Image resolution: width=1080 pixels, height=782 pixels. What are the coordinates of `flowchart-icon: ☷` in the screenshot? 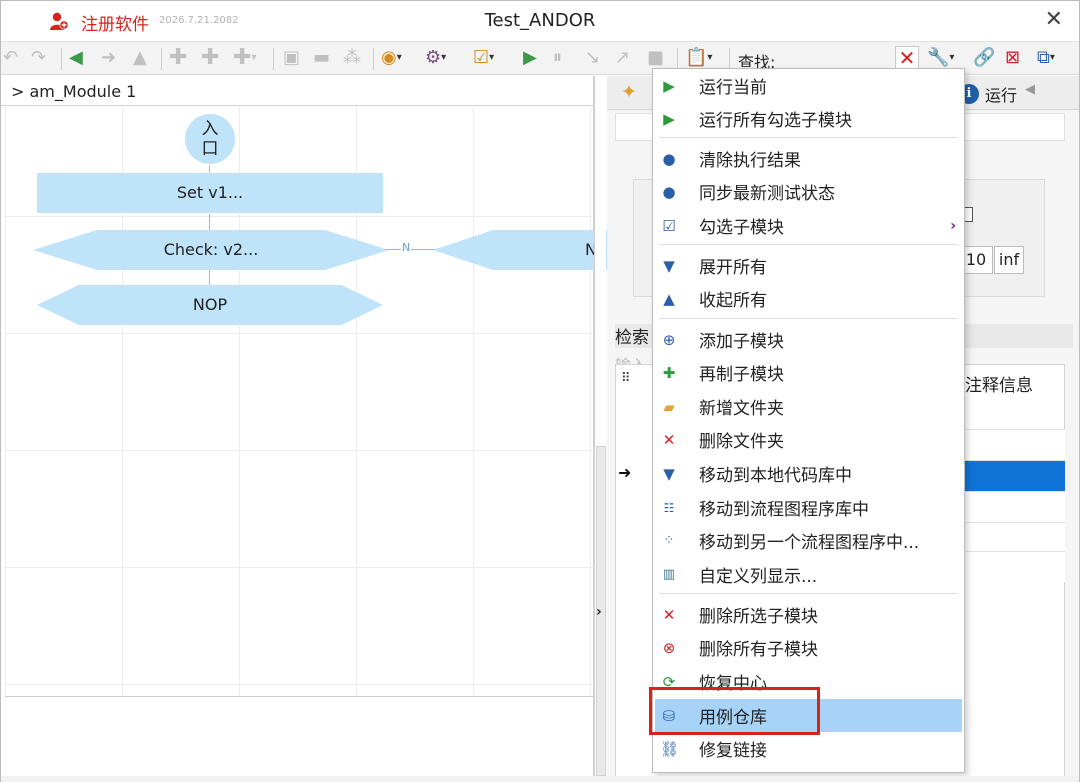 It's located at (669, 507).